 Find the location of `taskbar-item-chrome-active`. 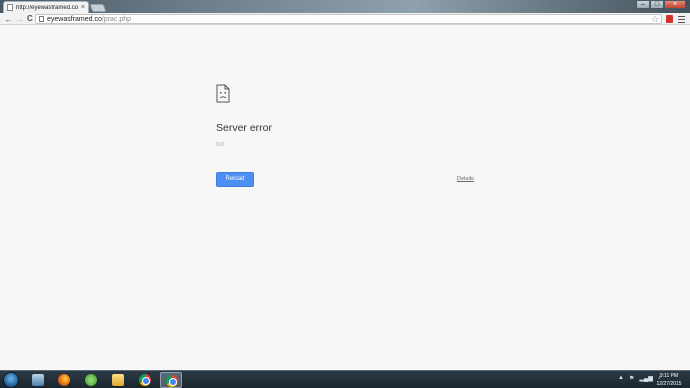

taskbar-item-chrome-active is located at coordinates (171, 380).